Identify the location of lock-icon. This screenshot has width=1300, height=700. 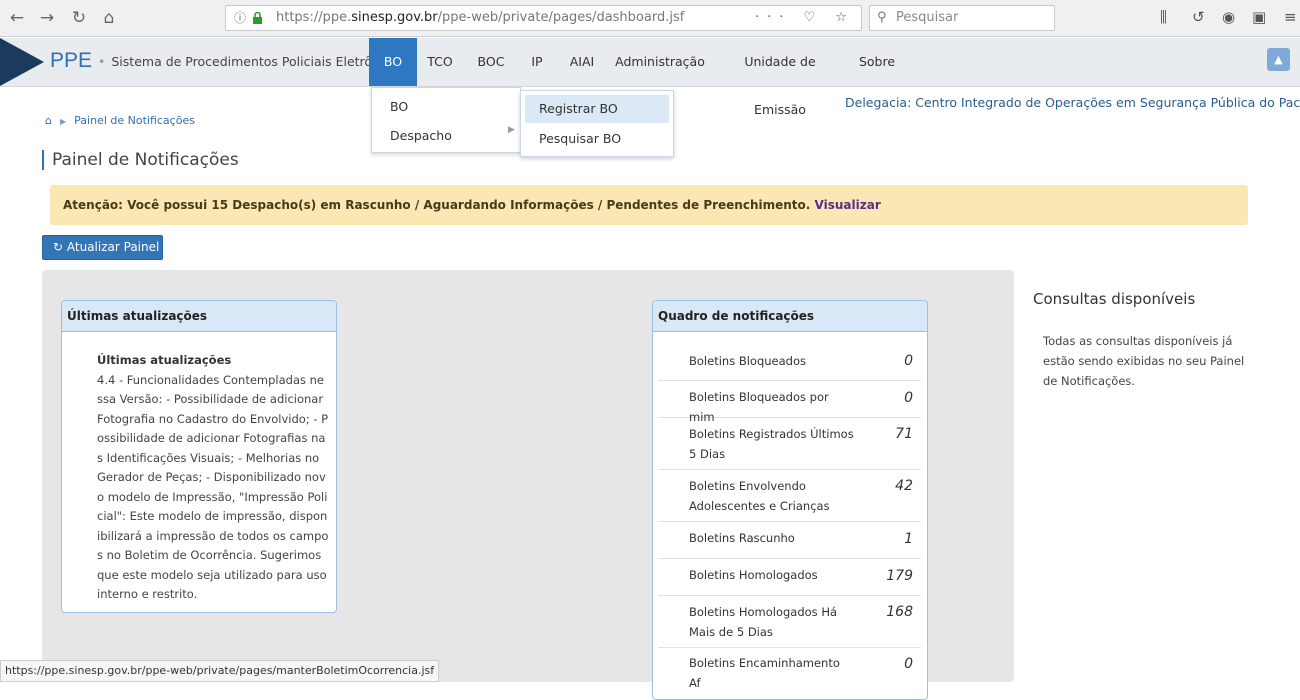
(257, 18).